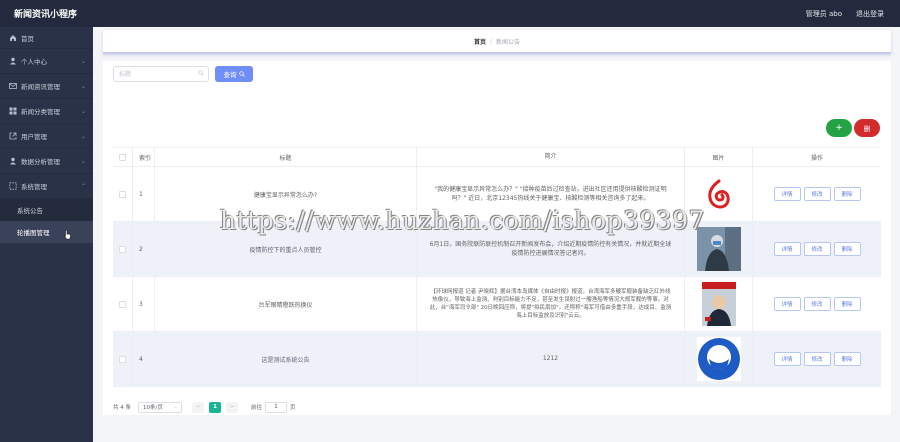  I want to click on logo-icon, so click(718, 194).